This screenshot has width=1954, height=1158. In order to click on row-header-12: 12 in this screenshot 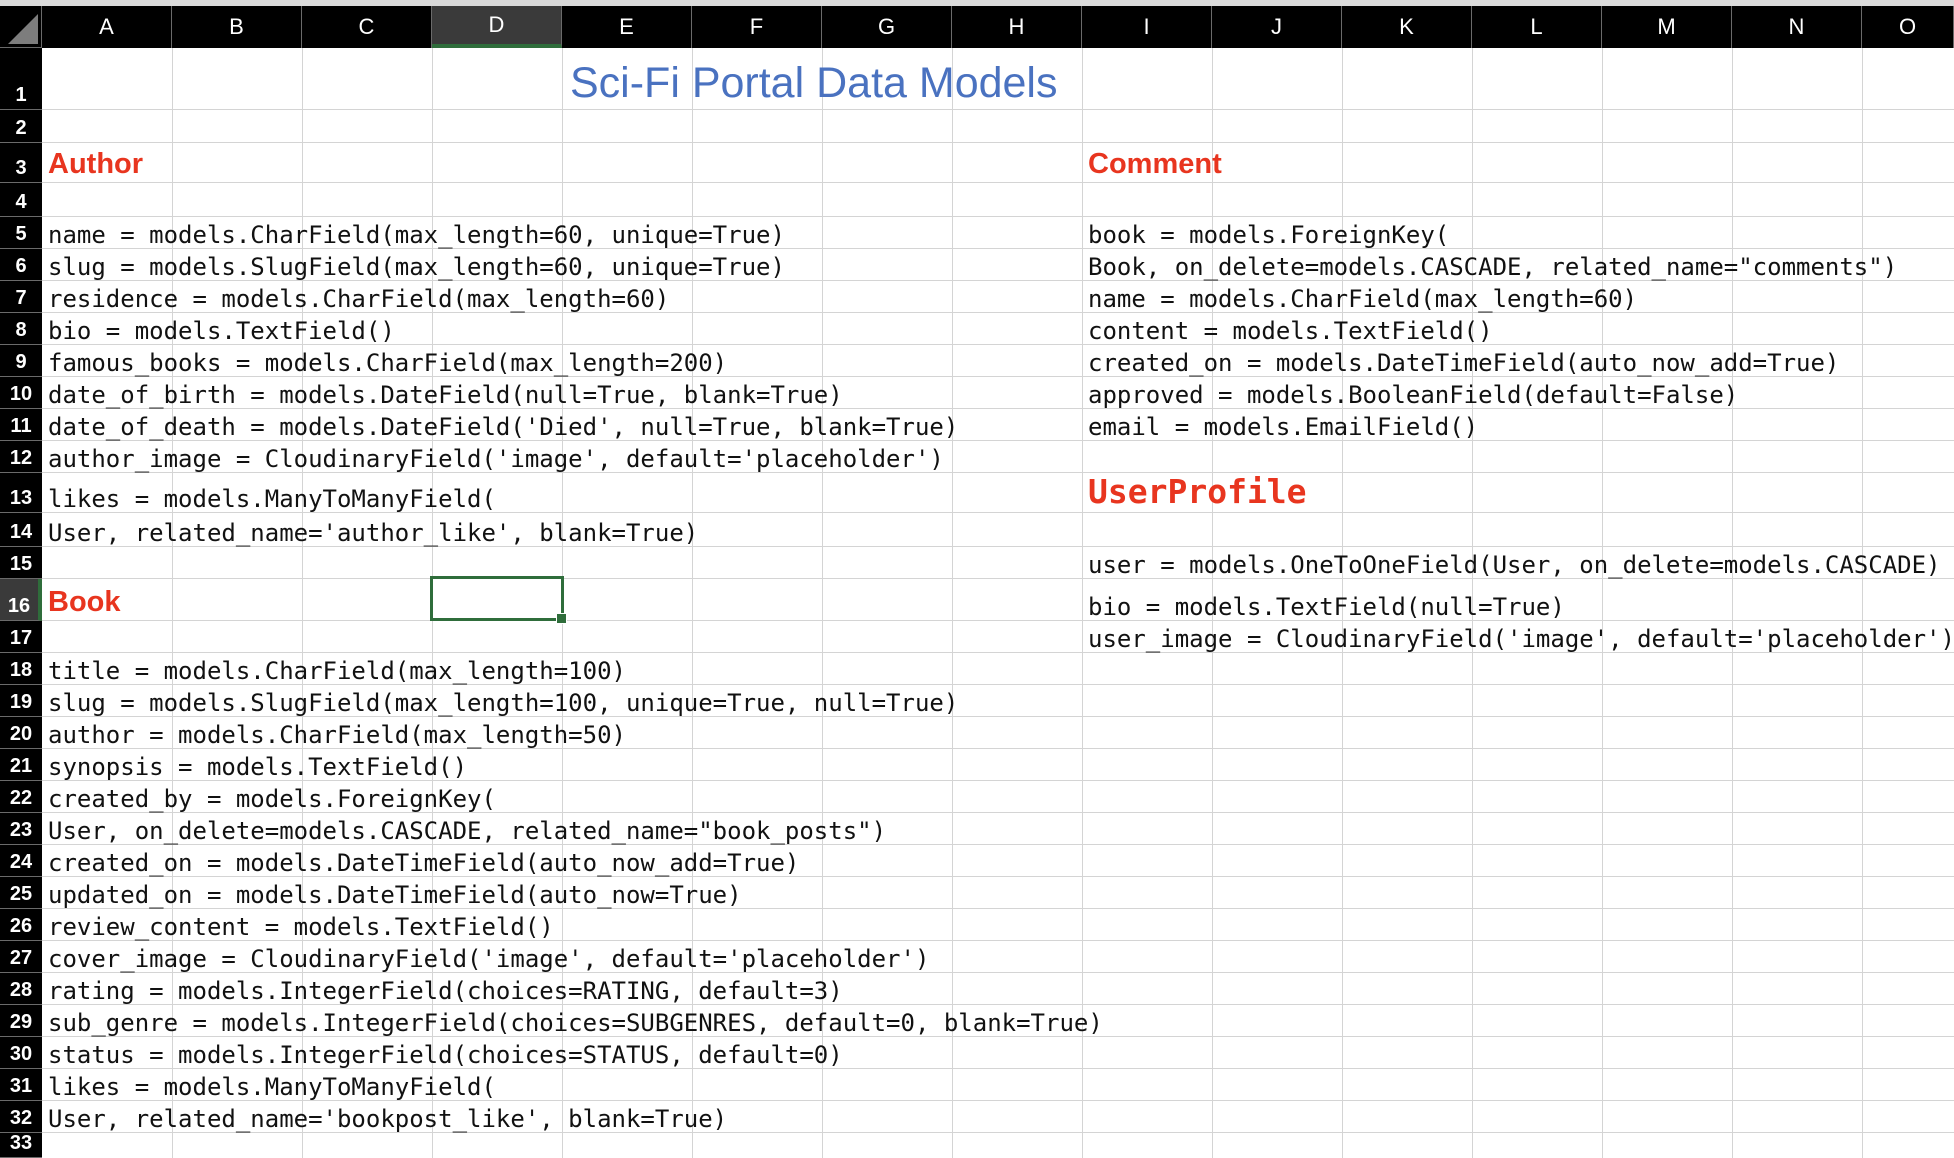, I will do `click(21, 457)`.